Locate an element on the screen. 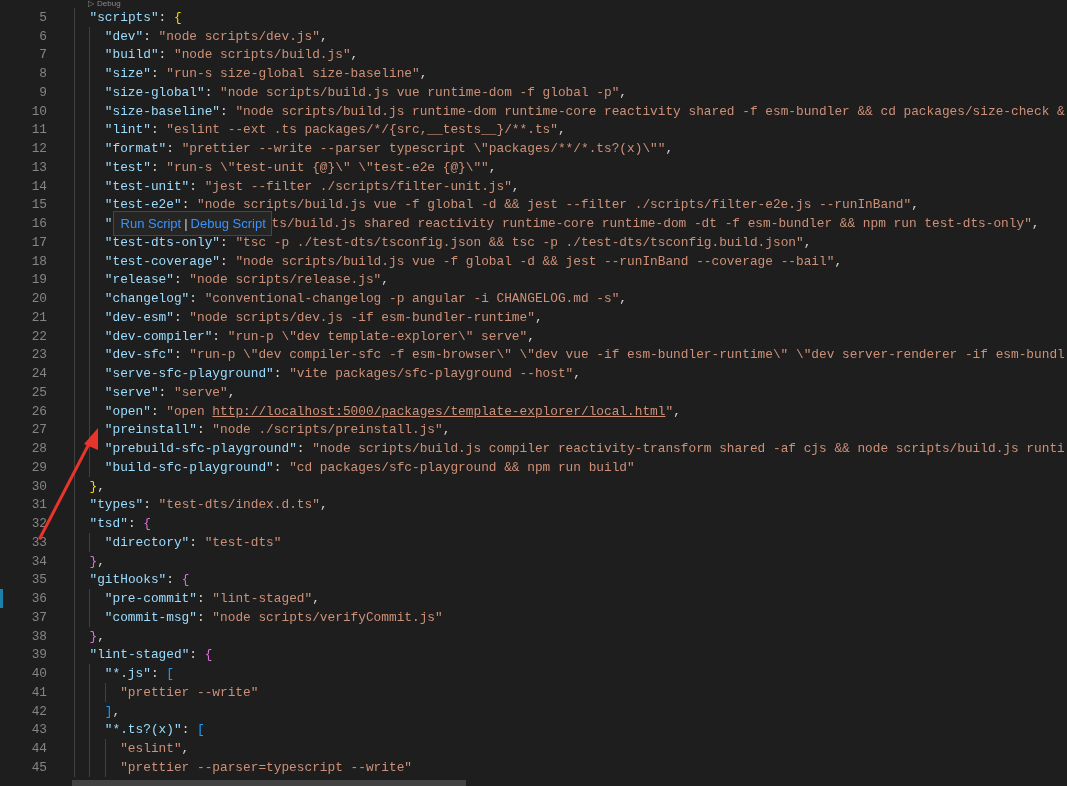 This screenshot has height=786, width=1067. json-key: "test-dts-only" is located at coordinates (162, 242).